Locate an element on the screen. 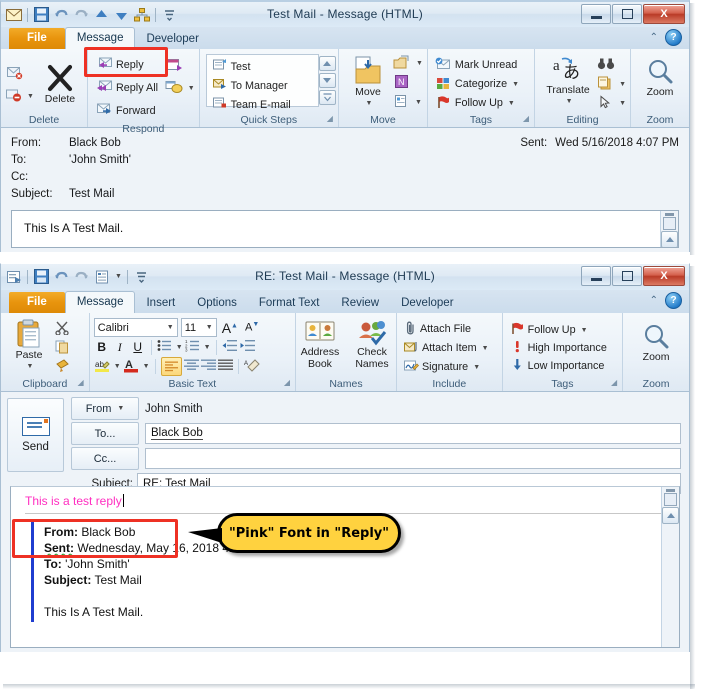 The width and height of the screenshot is (701, 689). related-button: ▼ is located at coordinates (611, 84).